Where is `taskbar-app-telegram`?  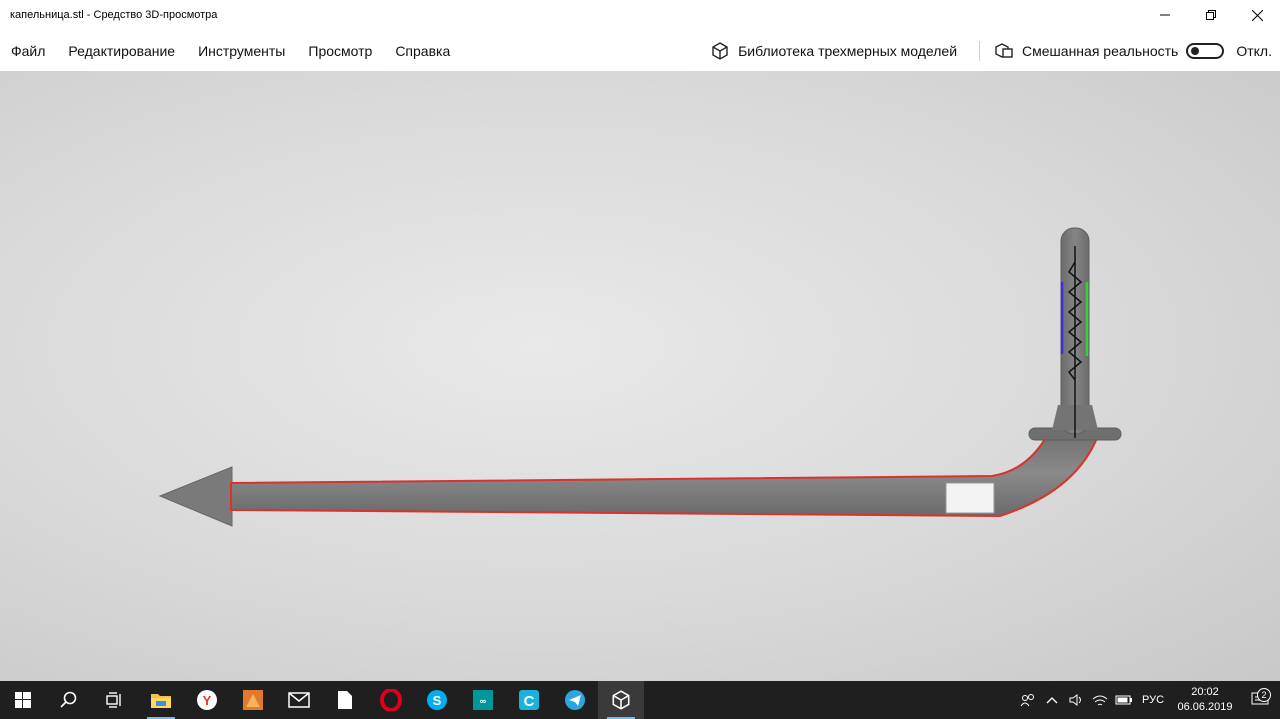
taskbar-app-telegram is located at coordinates (575, 700).